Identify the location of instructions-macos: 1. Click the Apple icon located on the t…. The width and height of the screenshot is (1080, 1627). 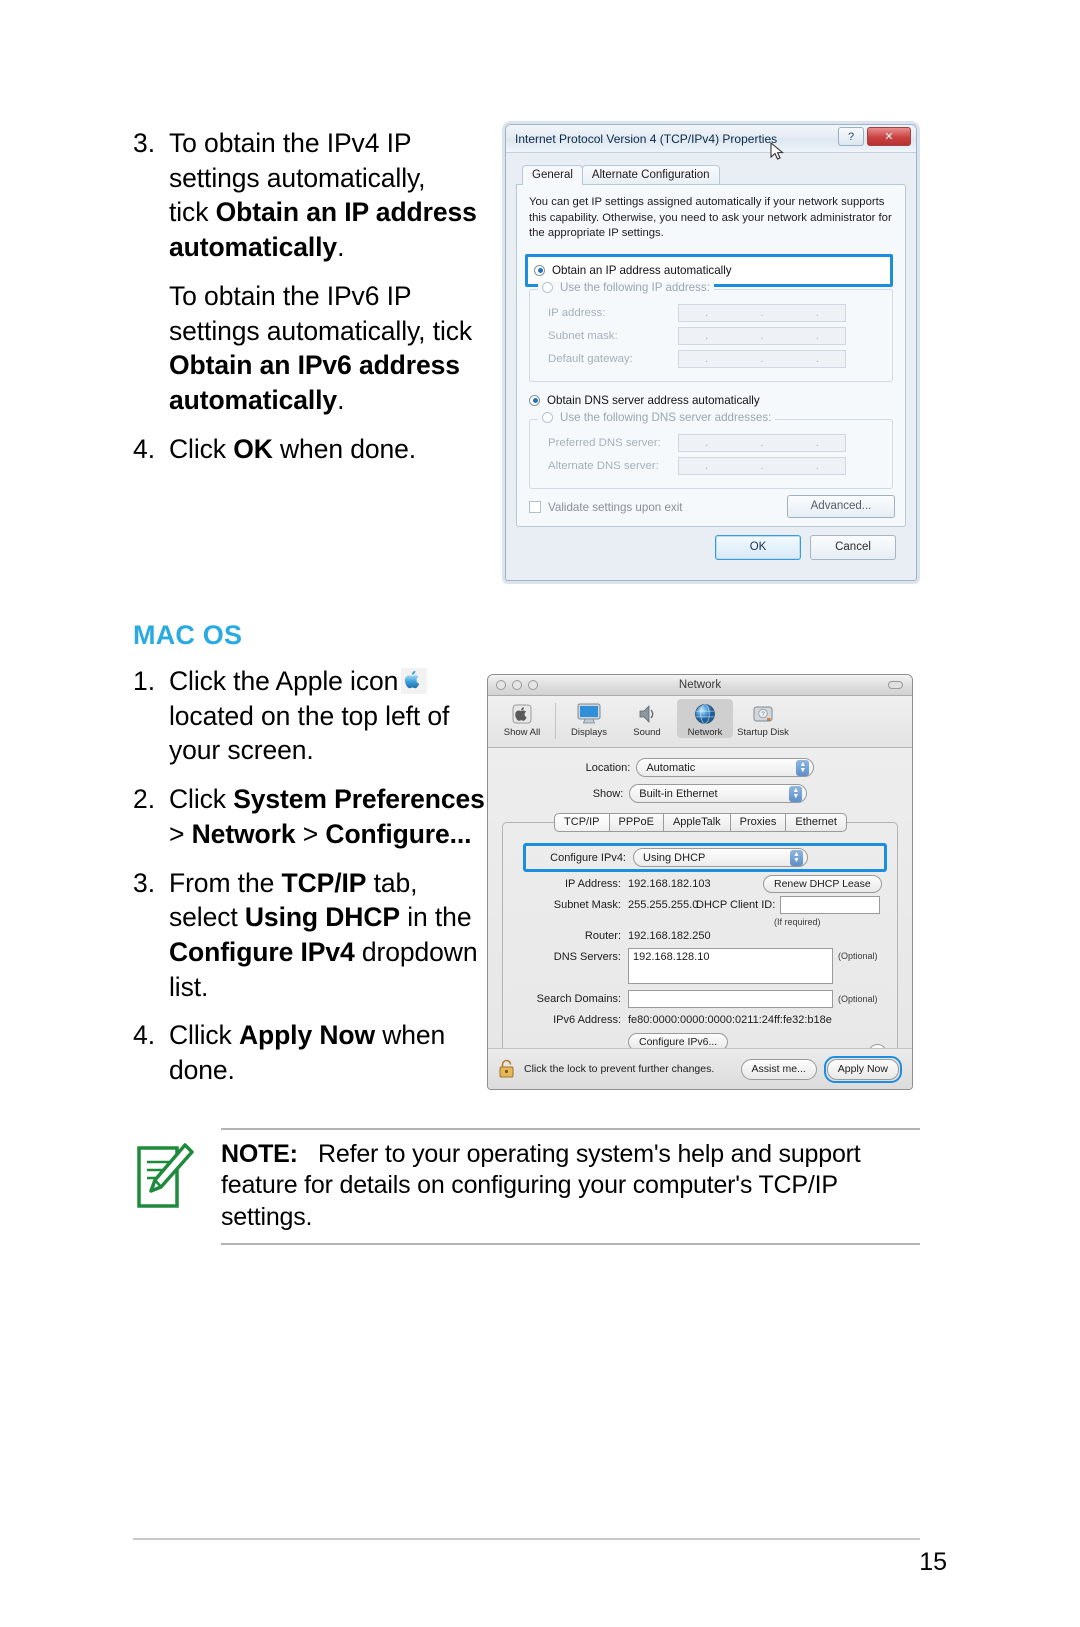
(310, 883).